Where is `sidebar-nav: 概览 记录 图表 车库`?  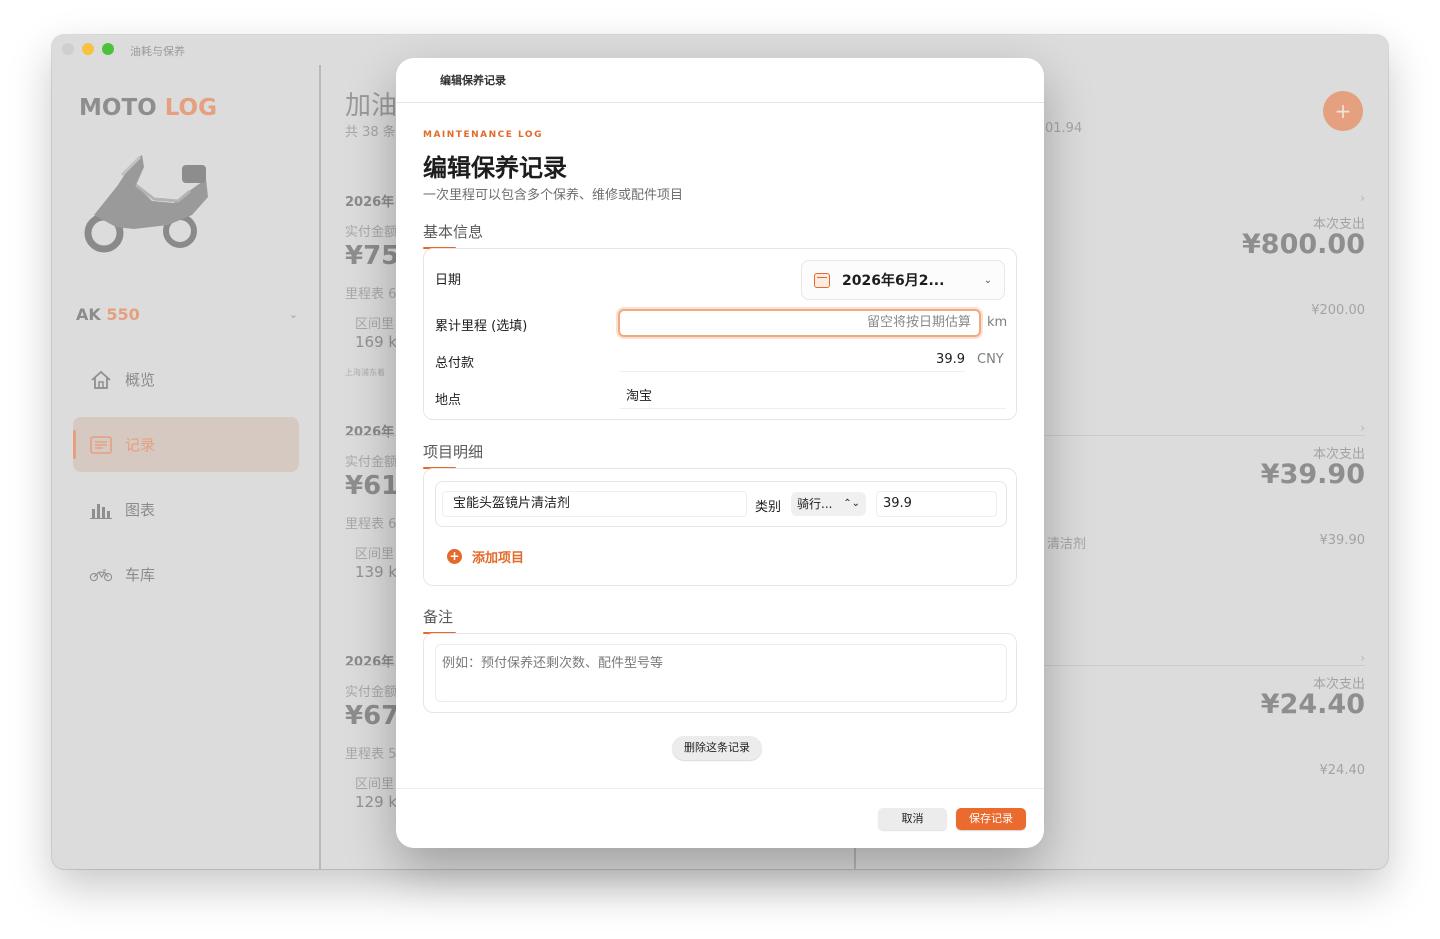 sidebar-nav: 概览 记录 图表 车库 is located at coordinates (186, 482).